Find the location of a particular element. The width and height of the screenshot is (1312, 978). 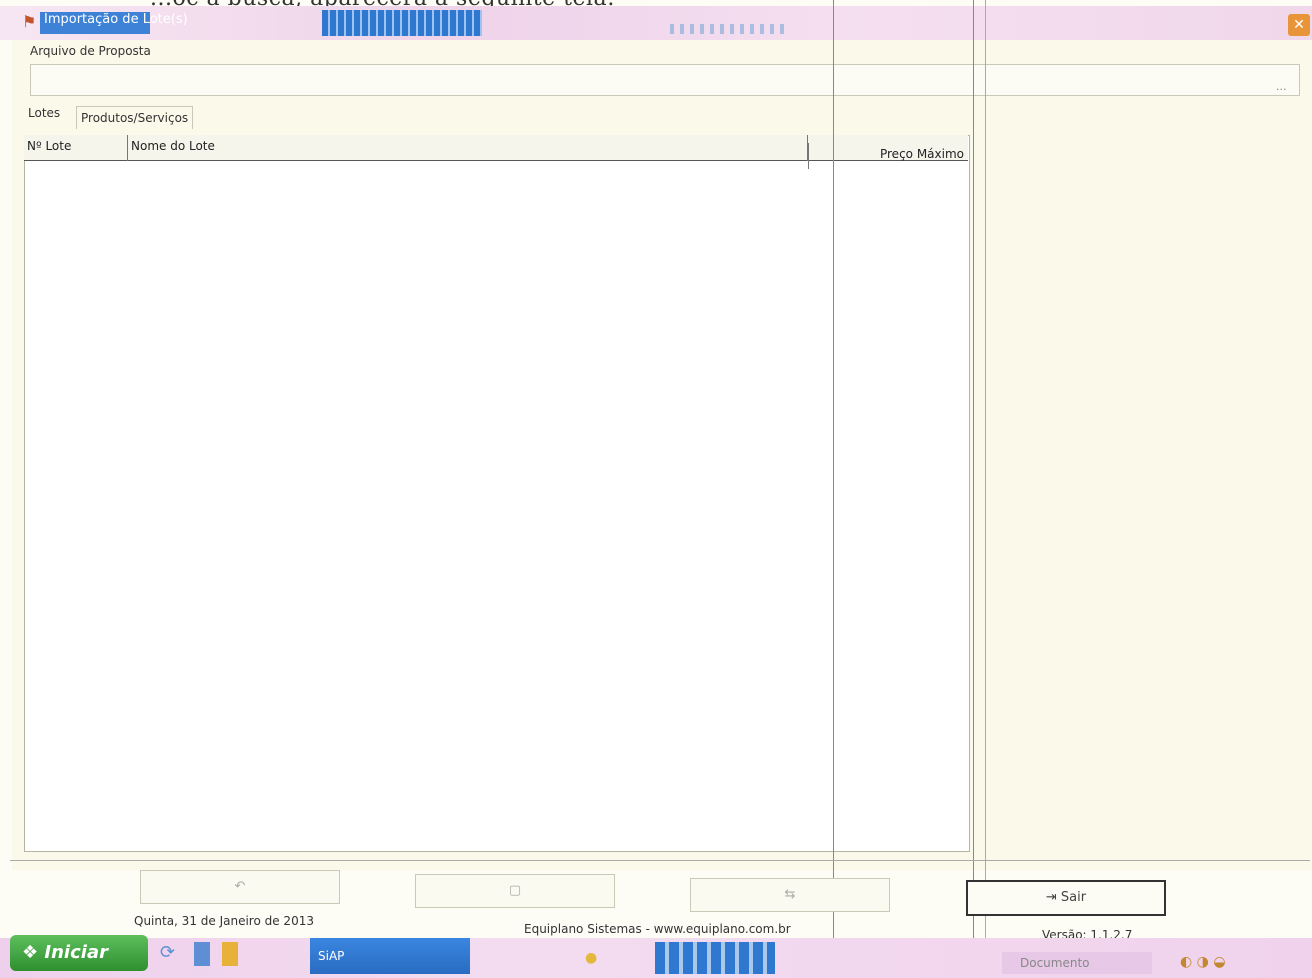

undo-button: ↶ is located at coordinates (240, 887).